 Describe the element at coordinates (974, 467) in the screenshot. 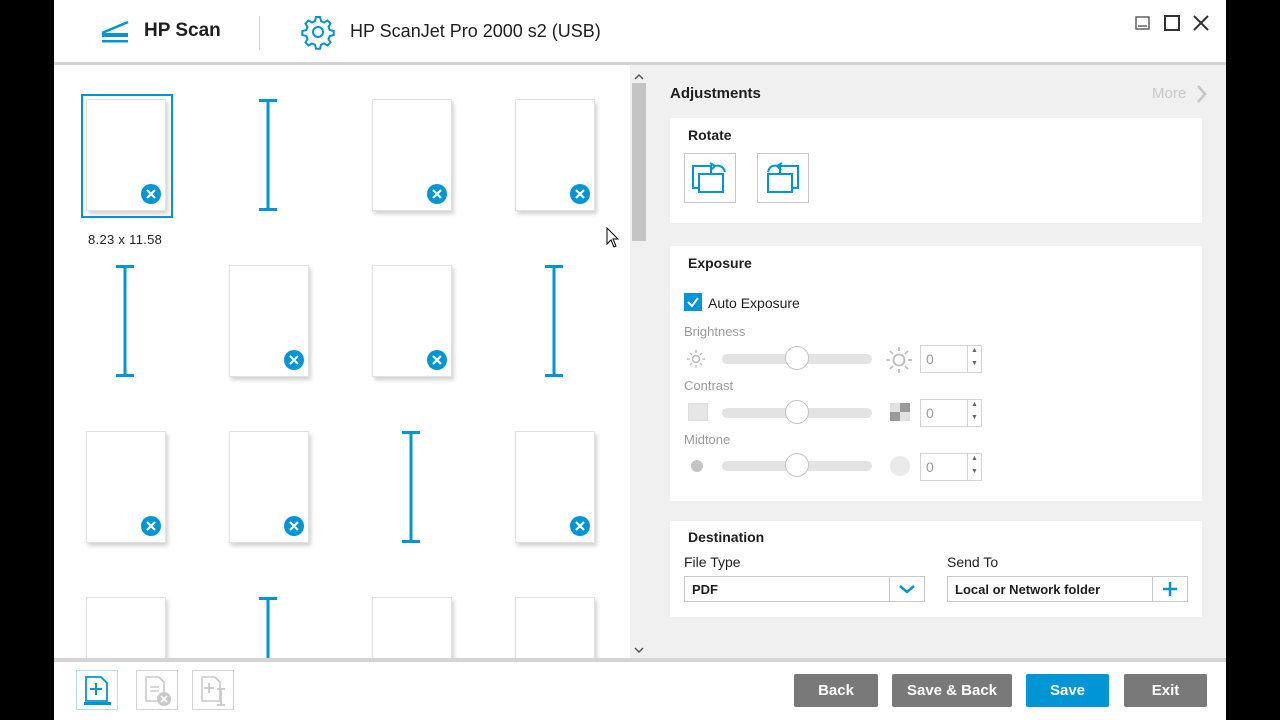

I see `midtone-stepper-arrows: ▲ ▼` at that location.